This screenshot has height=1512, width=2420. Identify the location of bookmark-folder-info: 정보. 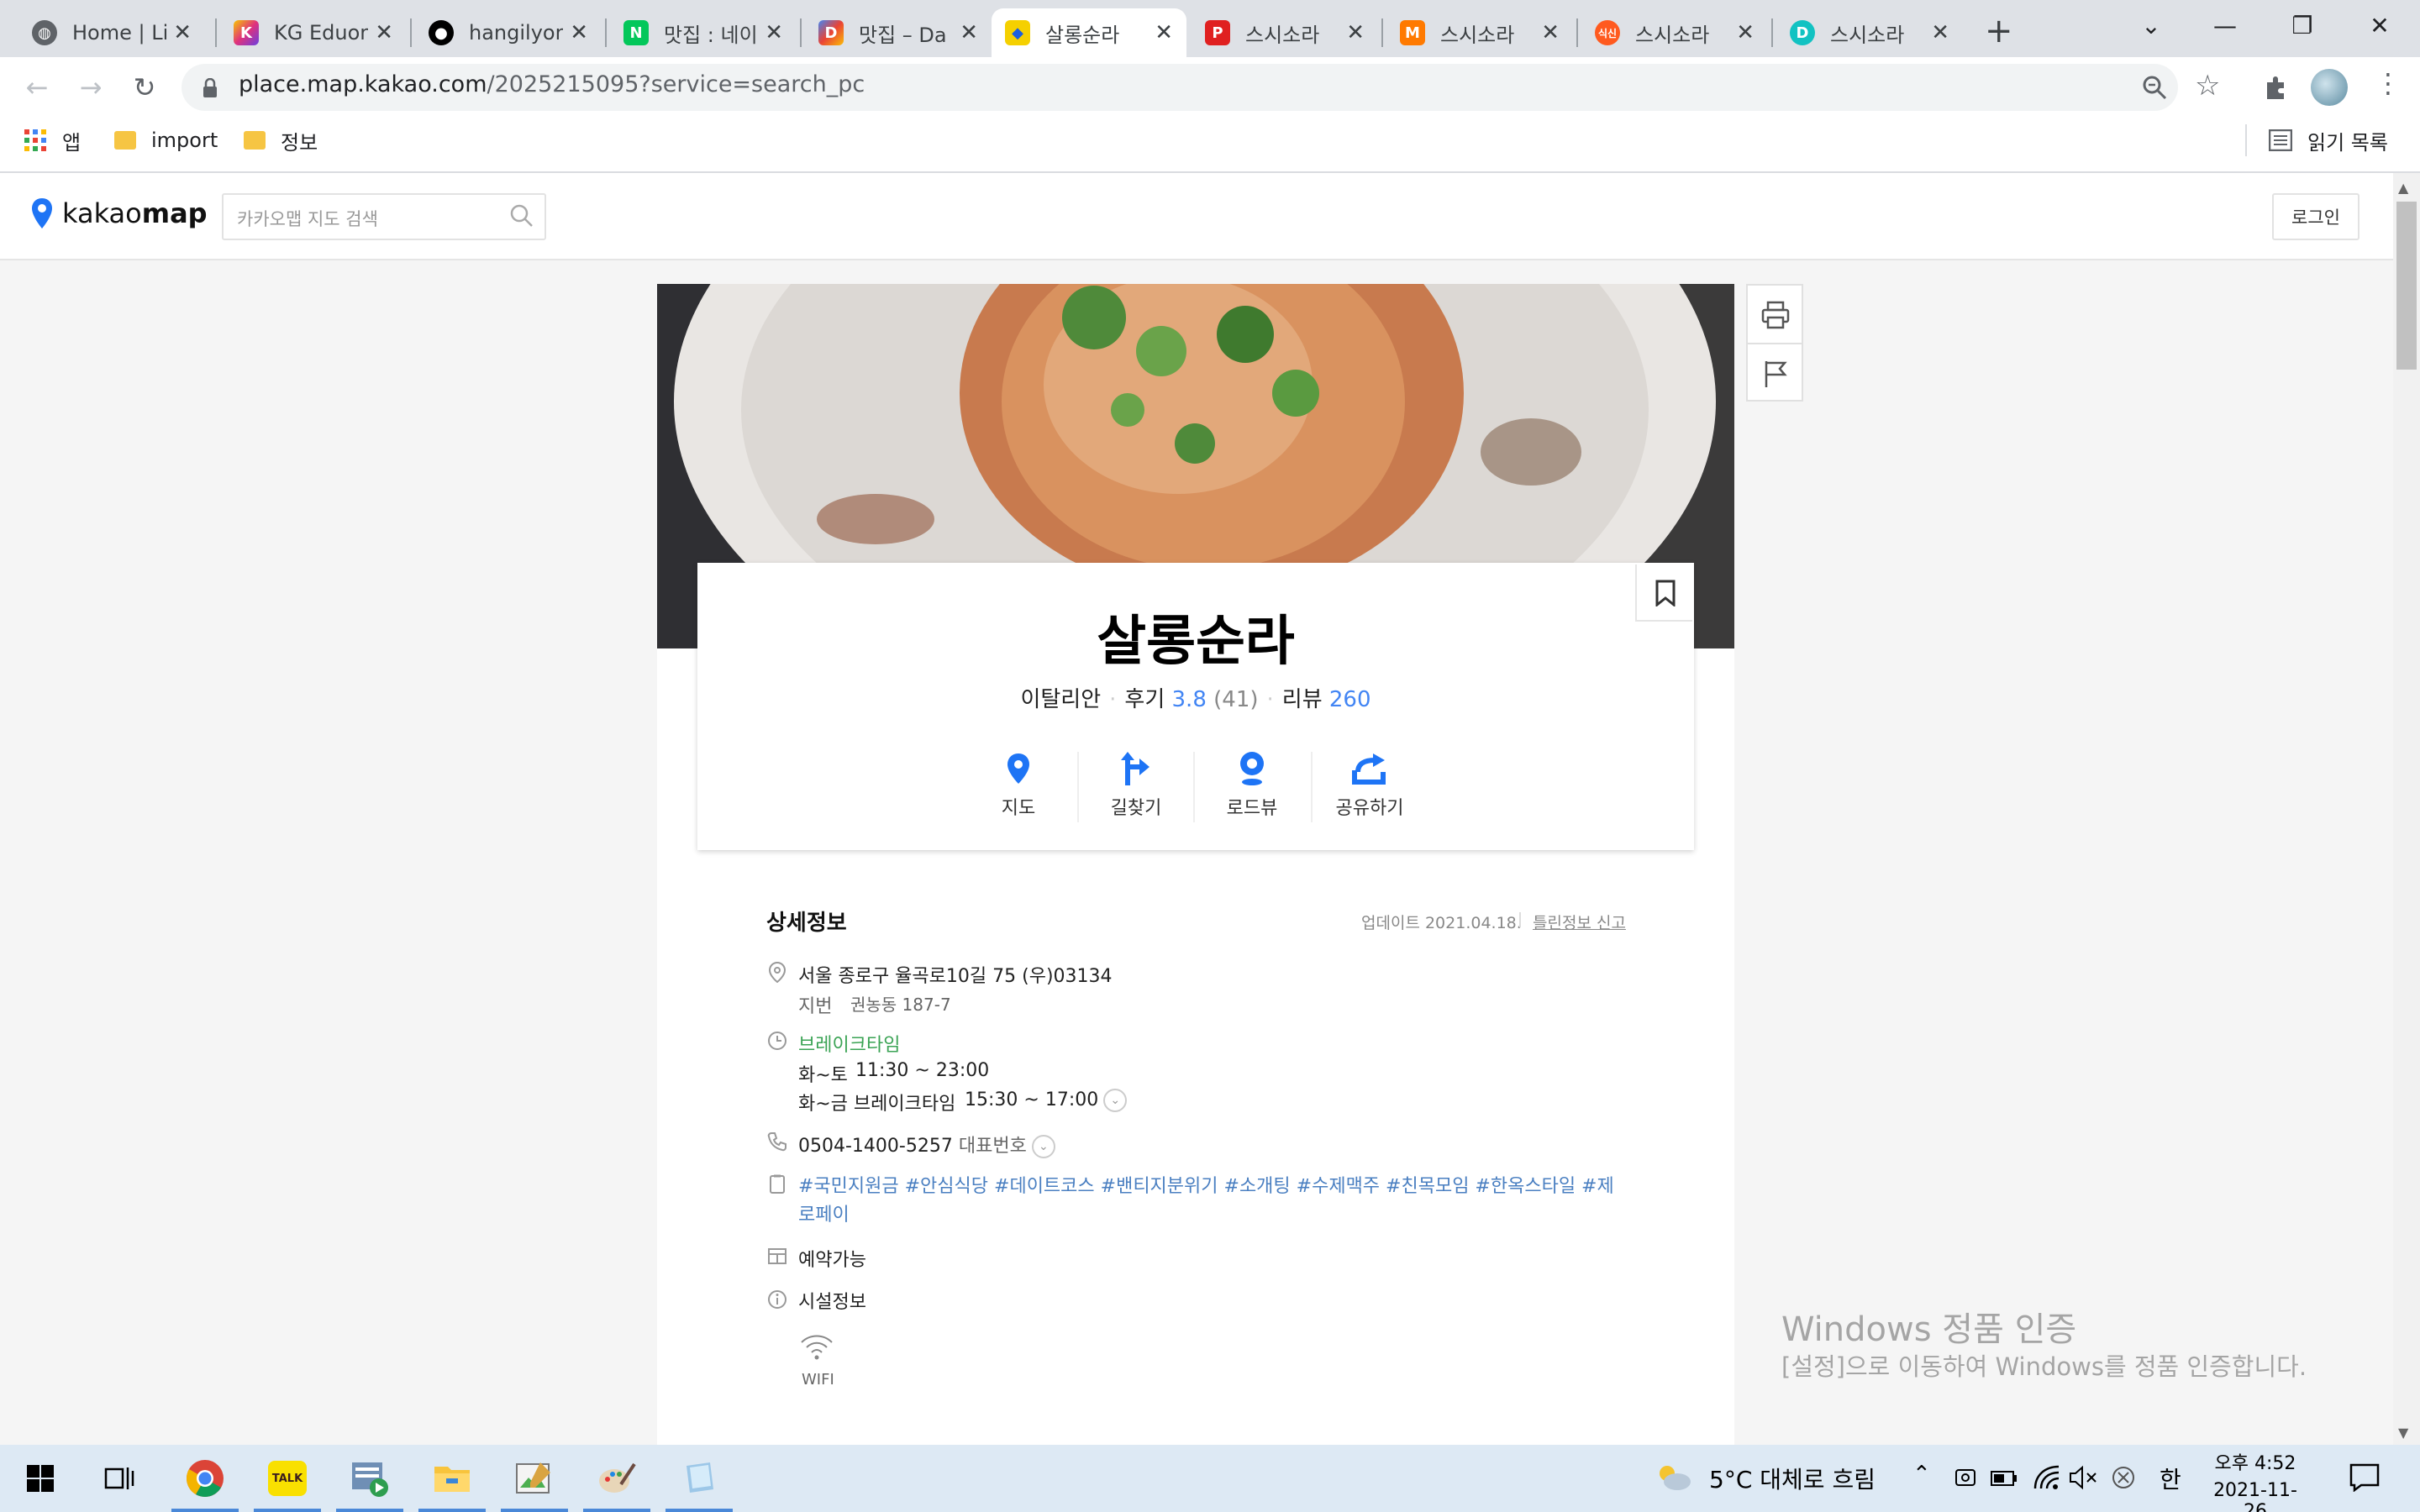
(281, 140).